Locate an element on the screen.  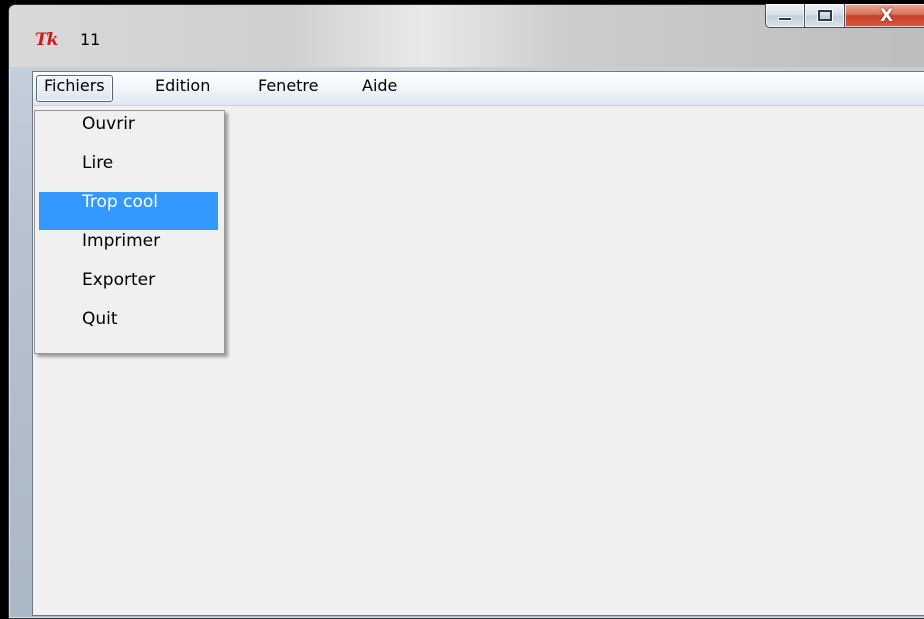
close-icon: X is located at coordinates (886, 15).